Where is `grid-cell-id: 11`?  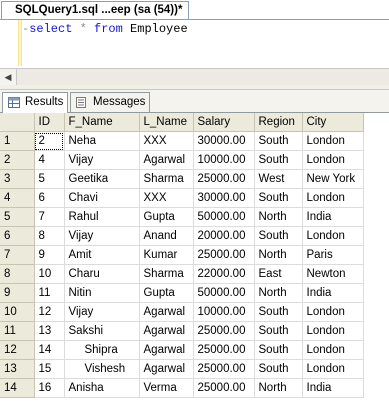 grid-cell-id: 11 is located at coordinates (49, 293).